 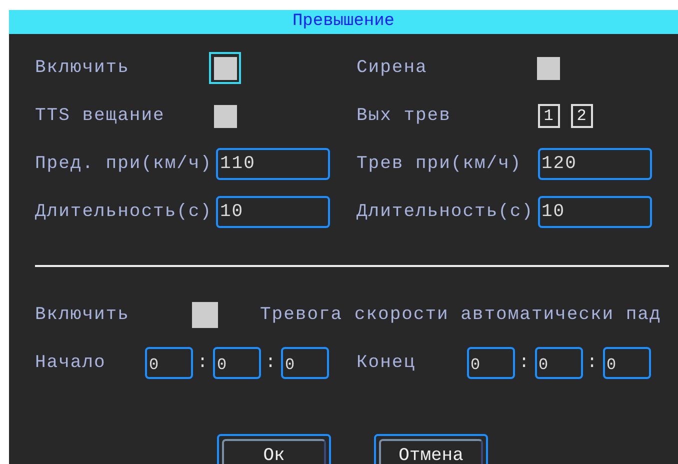 What do you see at coordinates (392, 68) in the screenshot?
I see `field-label: Сирена` at bounding box center [392, 68].